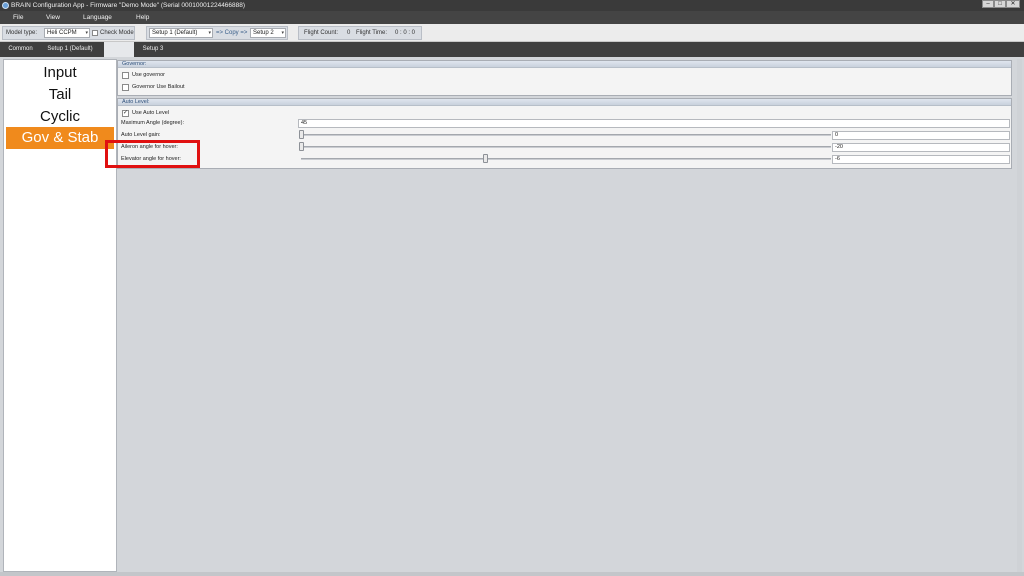 This screenshot has height=576, width=1024. Describe the element at coordinates (18, 17) in the screenshot. I see `menu-file: File` at that location.